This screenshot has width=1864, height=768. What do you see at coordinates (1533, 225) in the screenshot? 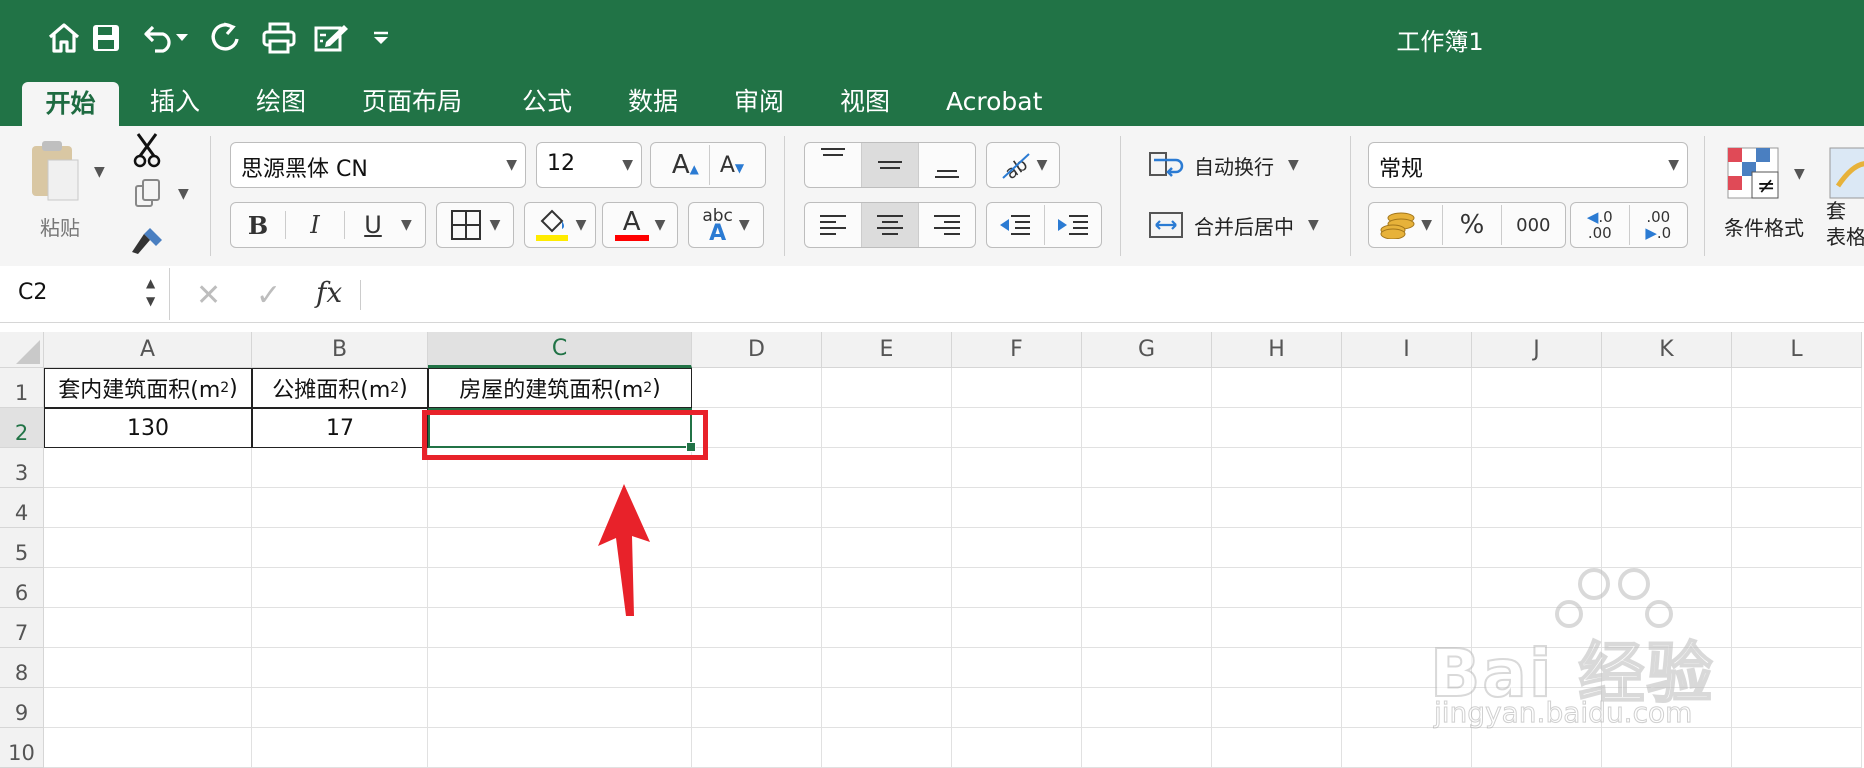
I see `thousands-separator-button: 000` at bounding box center [1533, 225].